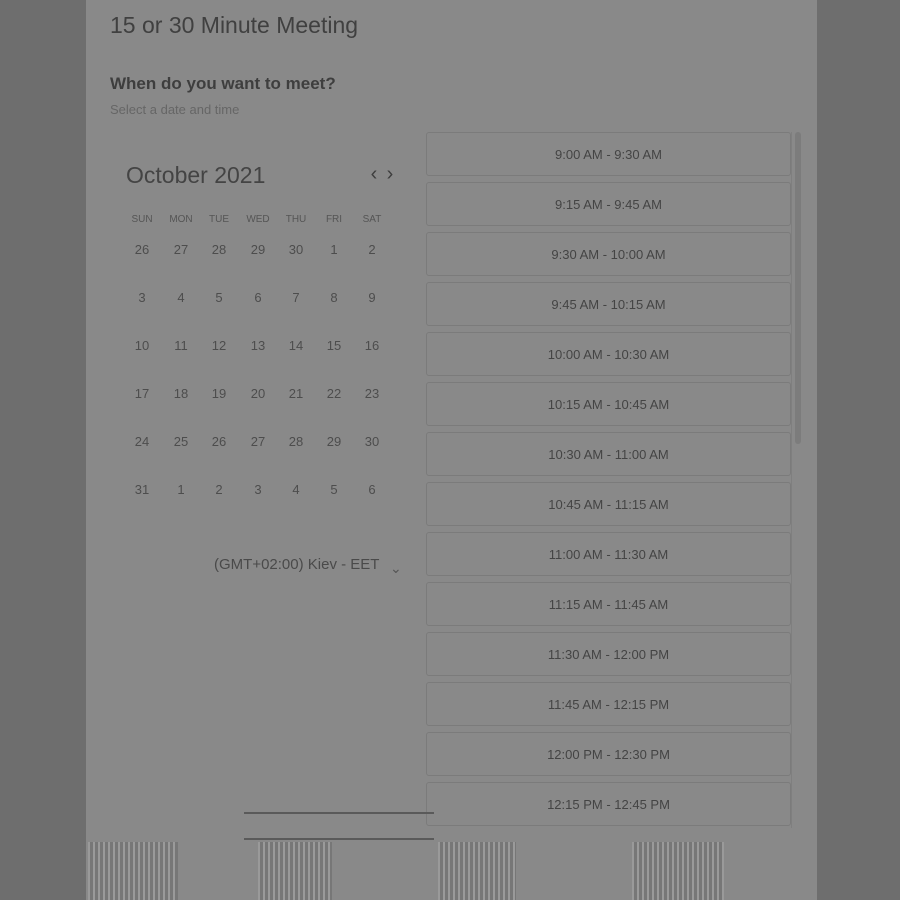  Describe the element at coordinates (390, 174) in the screenshot. I see `chevron-right-icon: ›` at that location.